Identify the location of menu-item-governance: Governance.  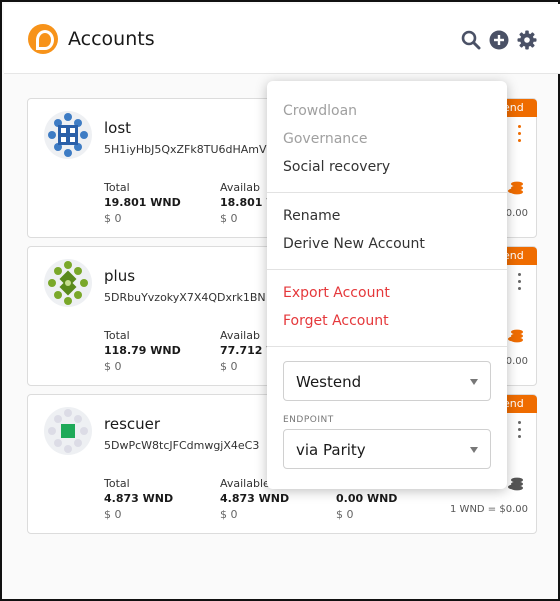
(325, 139).